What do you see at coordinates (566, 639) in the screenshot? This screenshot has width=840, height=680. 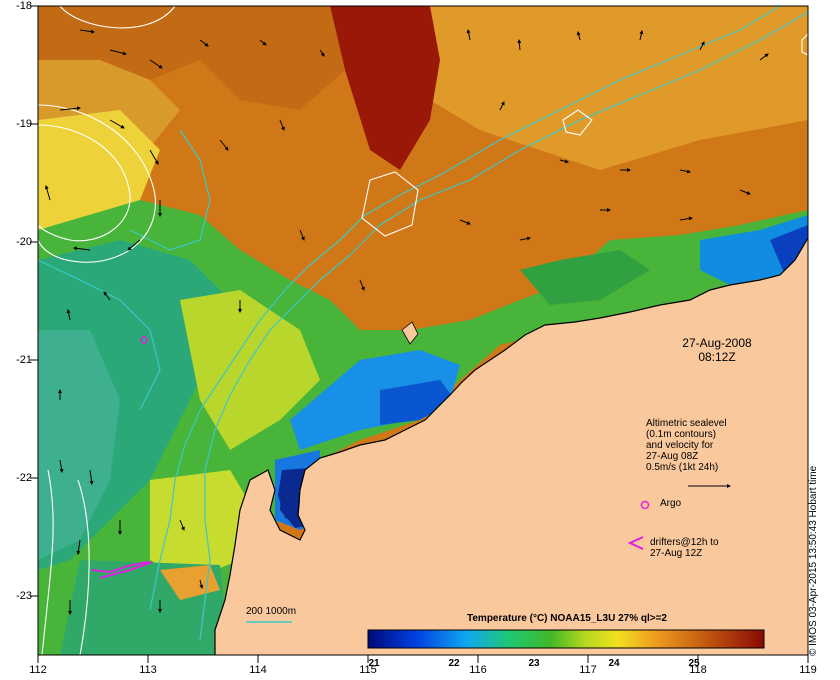 I see `colorbar` at bounding box center [566, 639].